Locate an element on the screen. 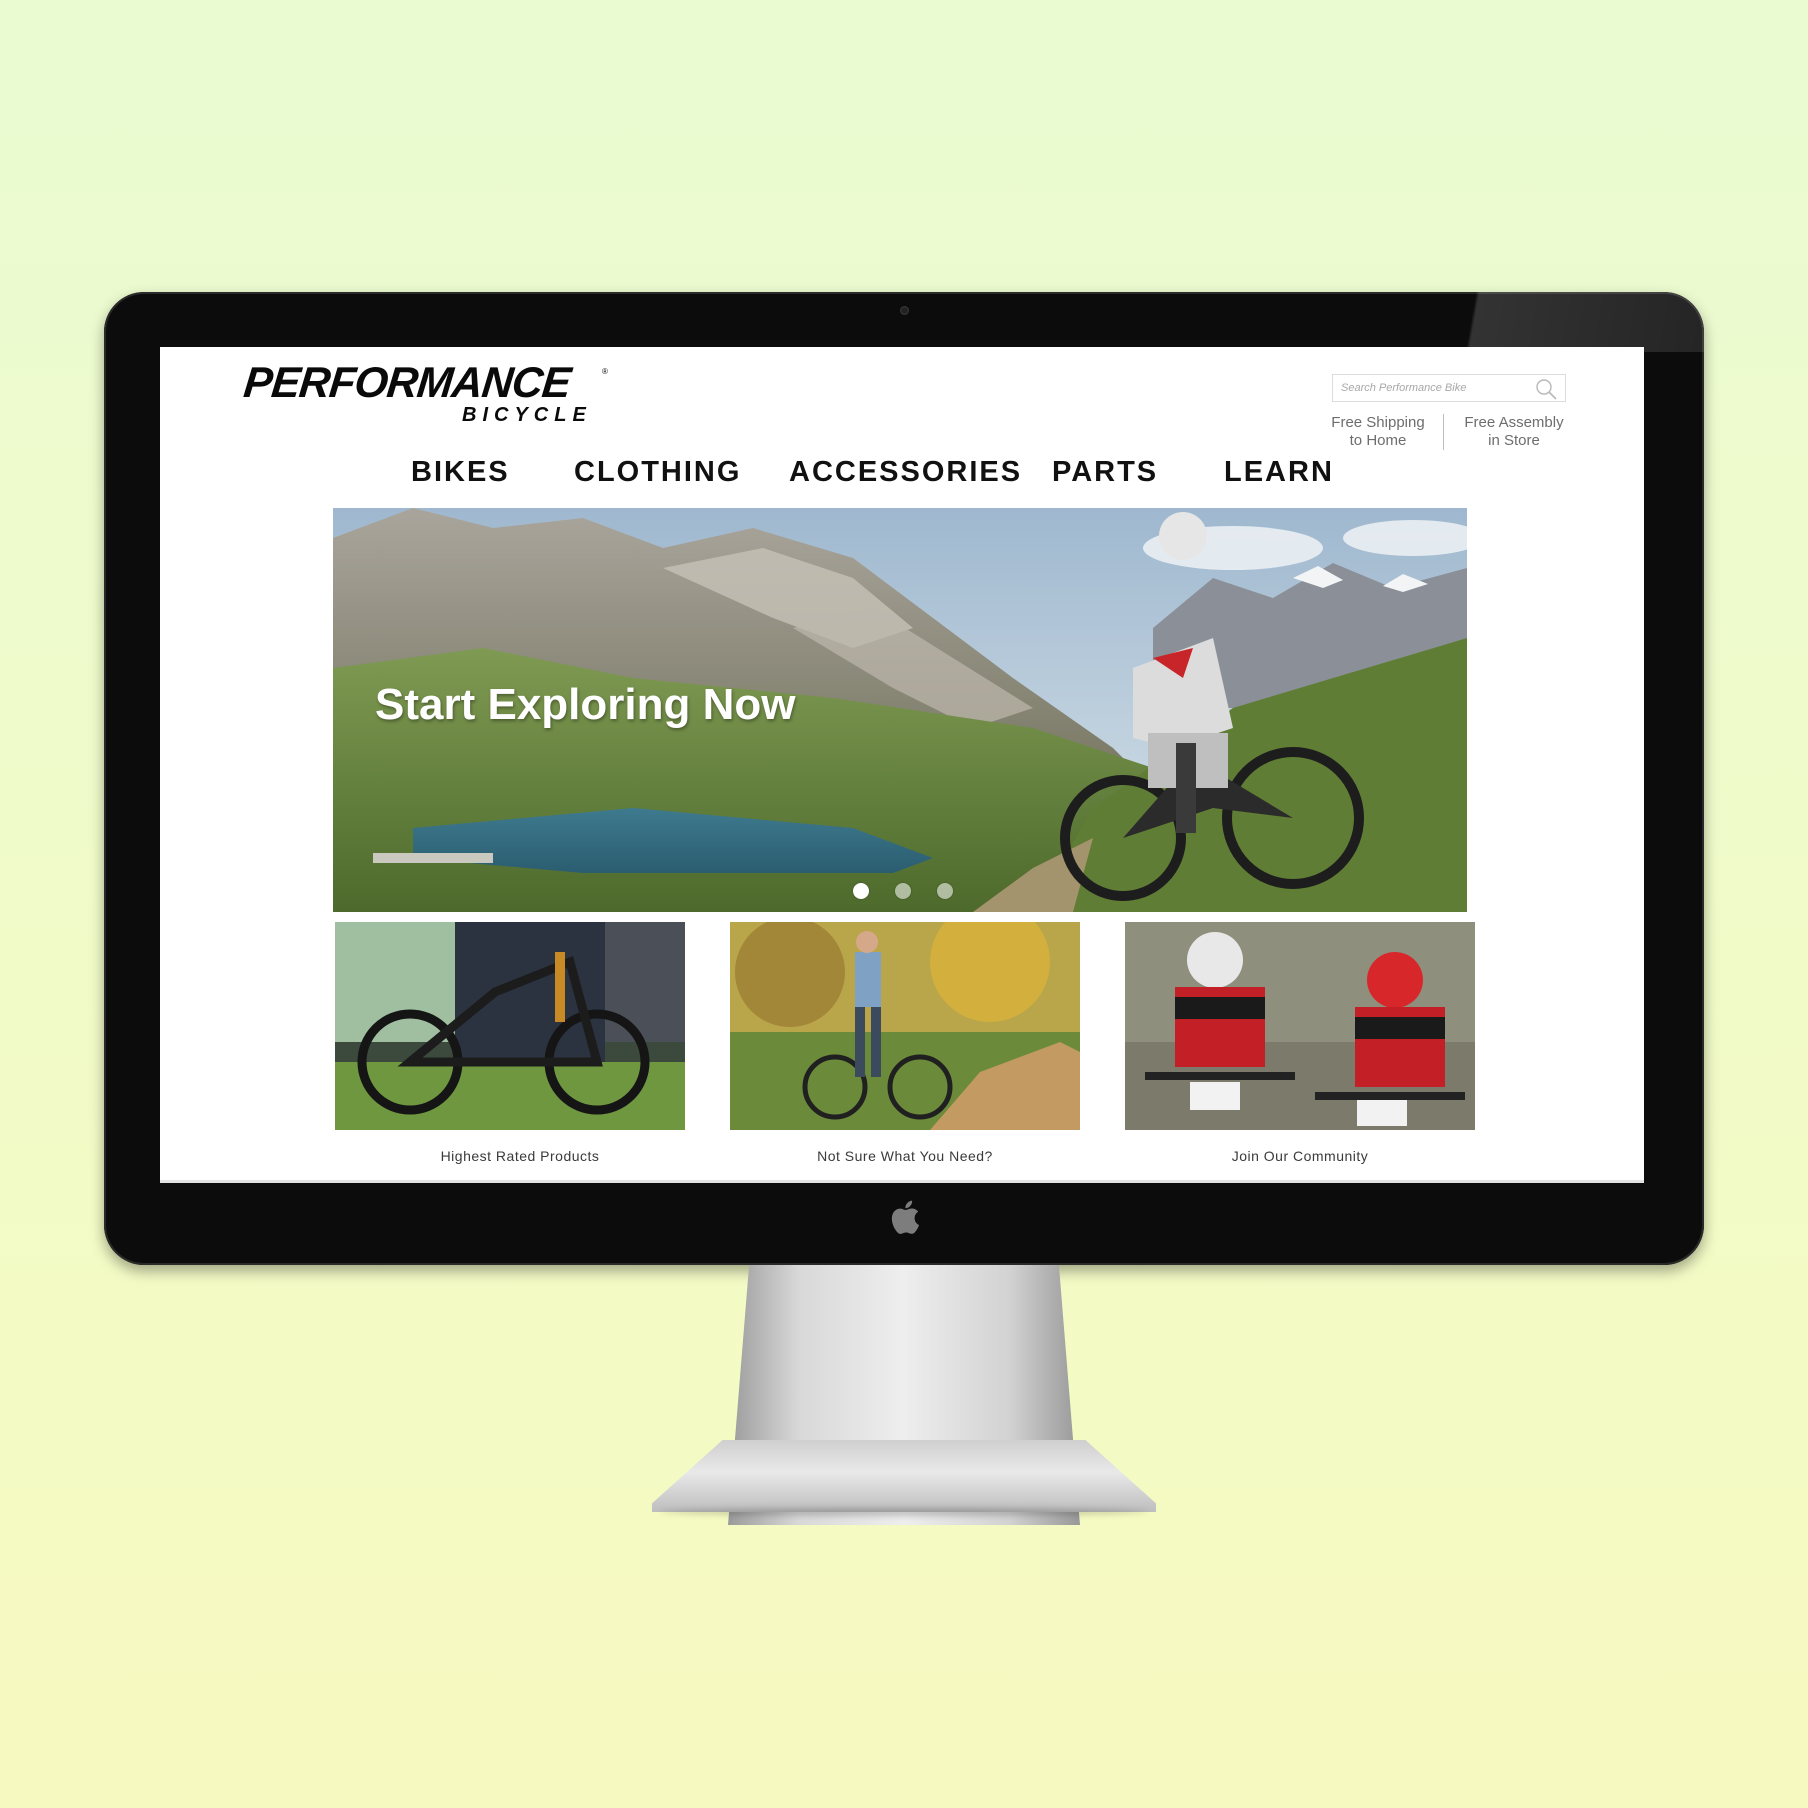 Image resolution: width=1808 pixels, height=1808 pixels. tile-caption-not-sure: Not Sure What You Need? is located at coordinates (905, 1156).